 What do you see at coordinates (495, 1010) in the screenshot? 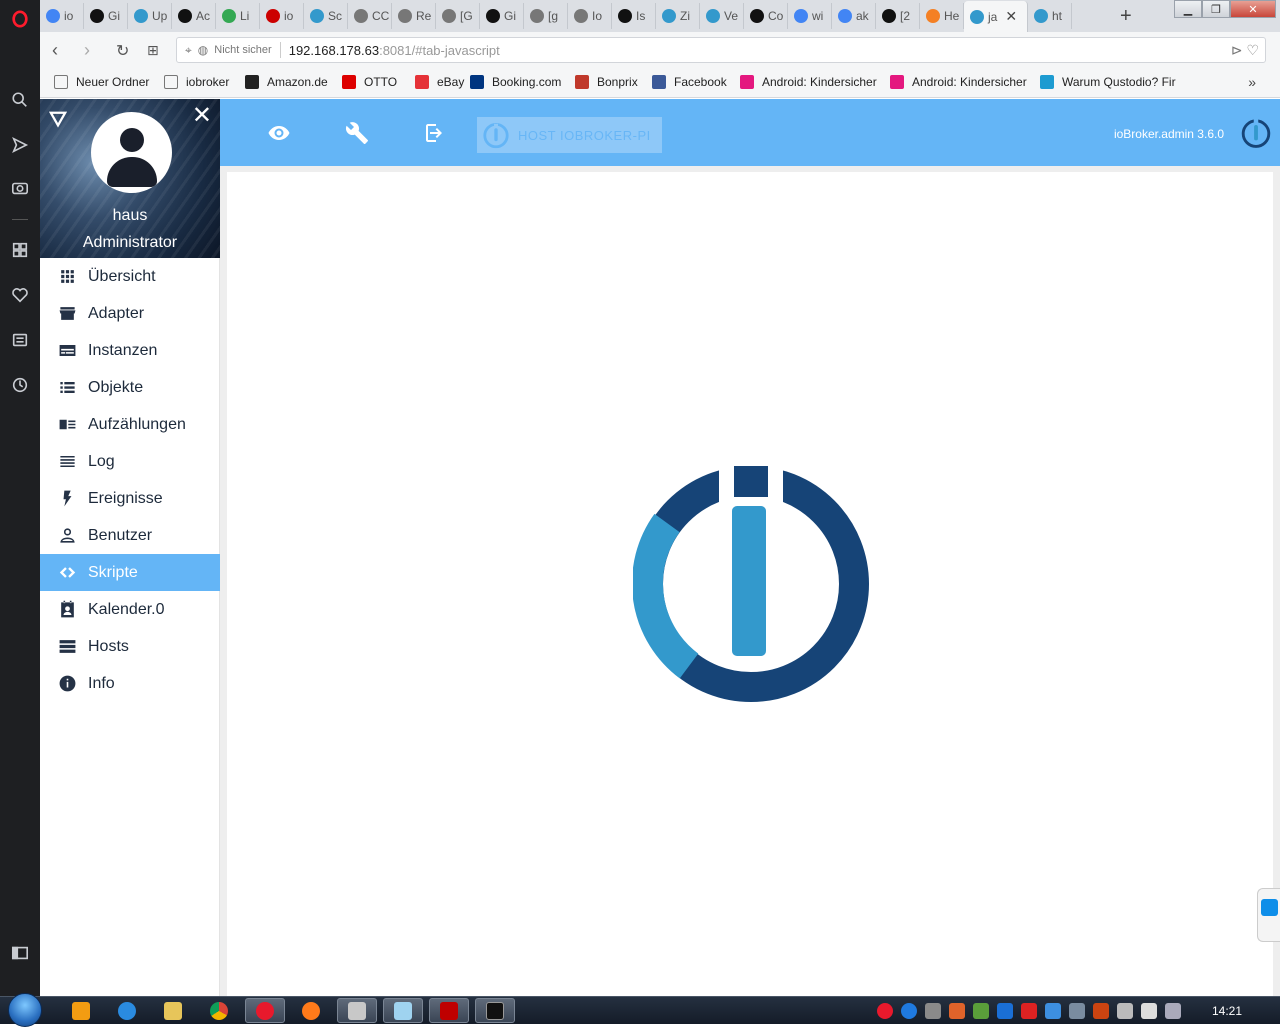
I see `taskbar-cmd` at bounding box center [495, 1010].